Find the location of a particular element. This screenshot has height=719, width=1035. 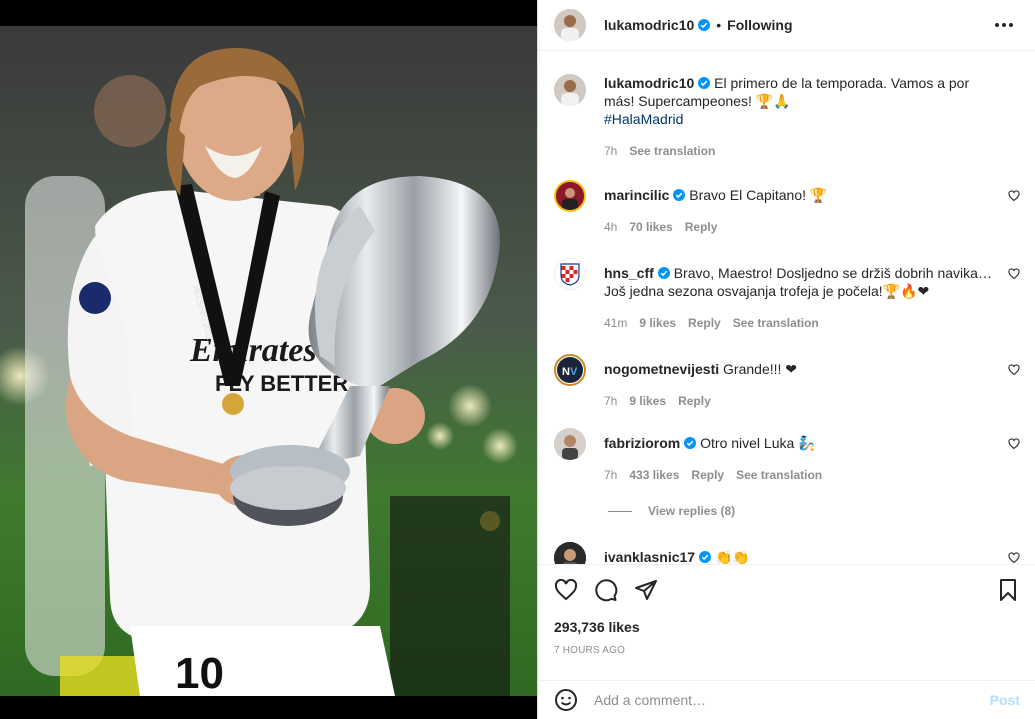

post-comment-button: Post is located at coordinates (1005, 700).